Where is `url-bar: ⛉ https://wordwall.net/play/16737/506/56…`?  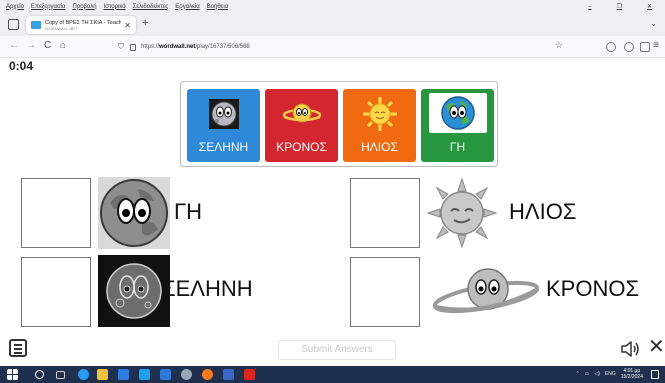 url-bar: ⛉ https://wordwall.net/play/16737/506/56… is located at coordinates (343, 47).